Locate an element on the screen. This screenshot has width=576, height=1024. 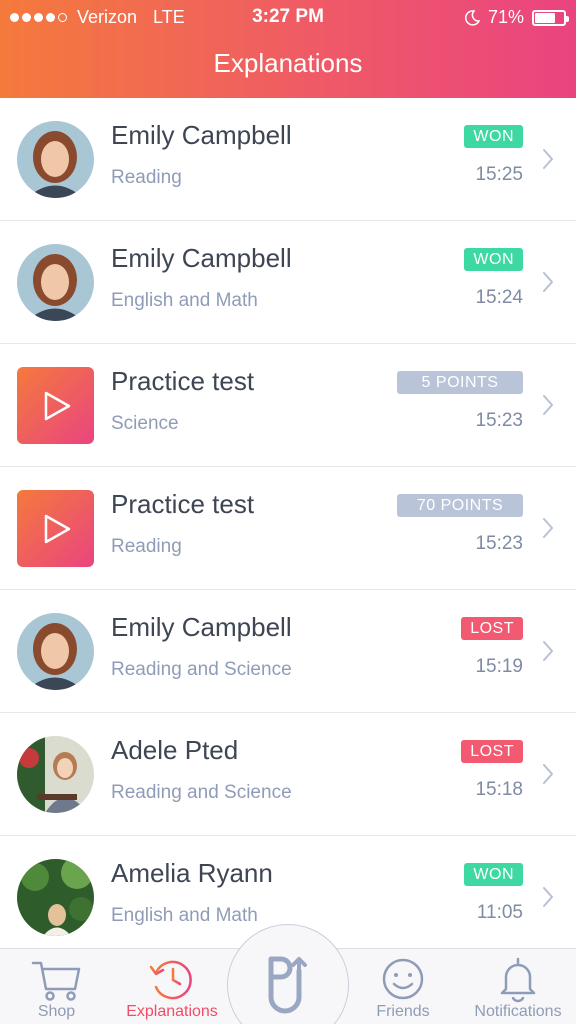
list-item: Adele Pted Reading and Science LOST 15:18 is located at coordinates (288, 774).